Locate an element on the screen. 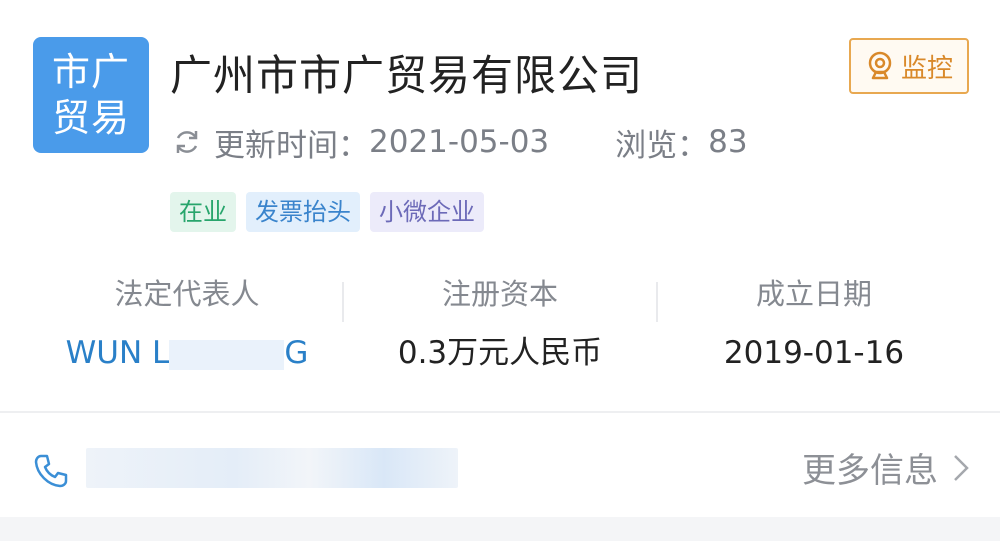 The height and width of the screenshot is (541, 1000). founded-value: 2019-01-16 is located at coordinates (814, 353).